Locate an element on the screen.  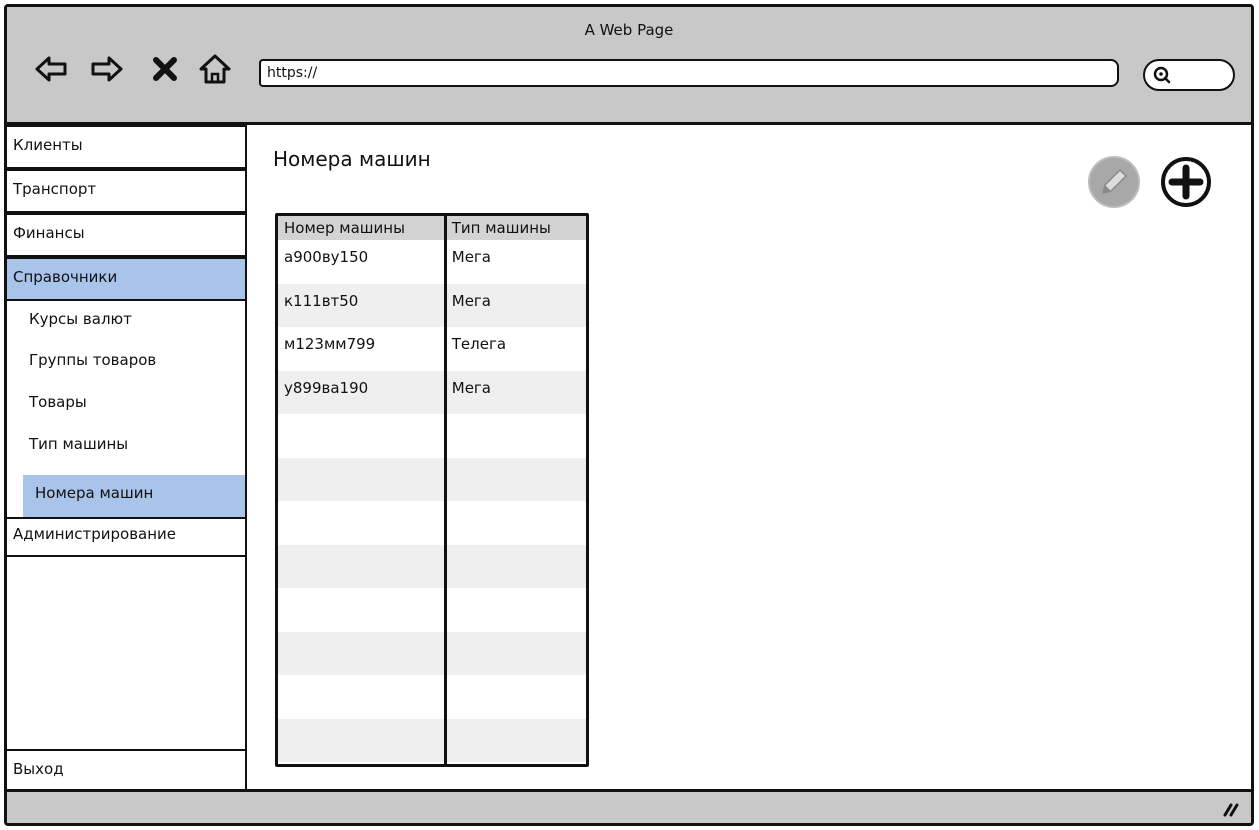
edit-button is located at coordinates (1114, 182).